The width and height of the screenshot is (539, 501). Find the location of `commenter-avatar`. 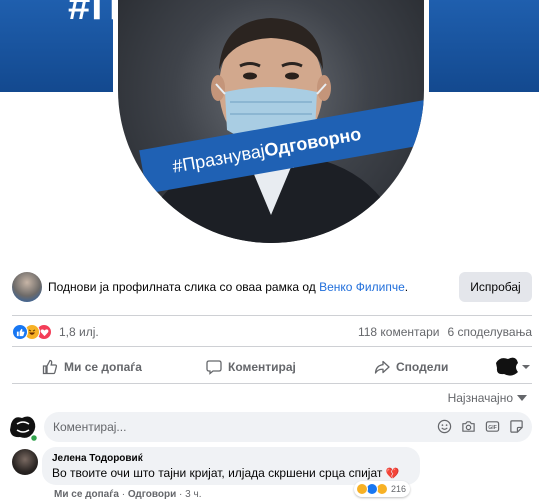

commenter-avatar is located at coordinates (25, 462).